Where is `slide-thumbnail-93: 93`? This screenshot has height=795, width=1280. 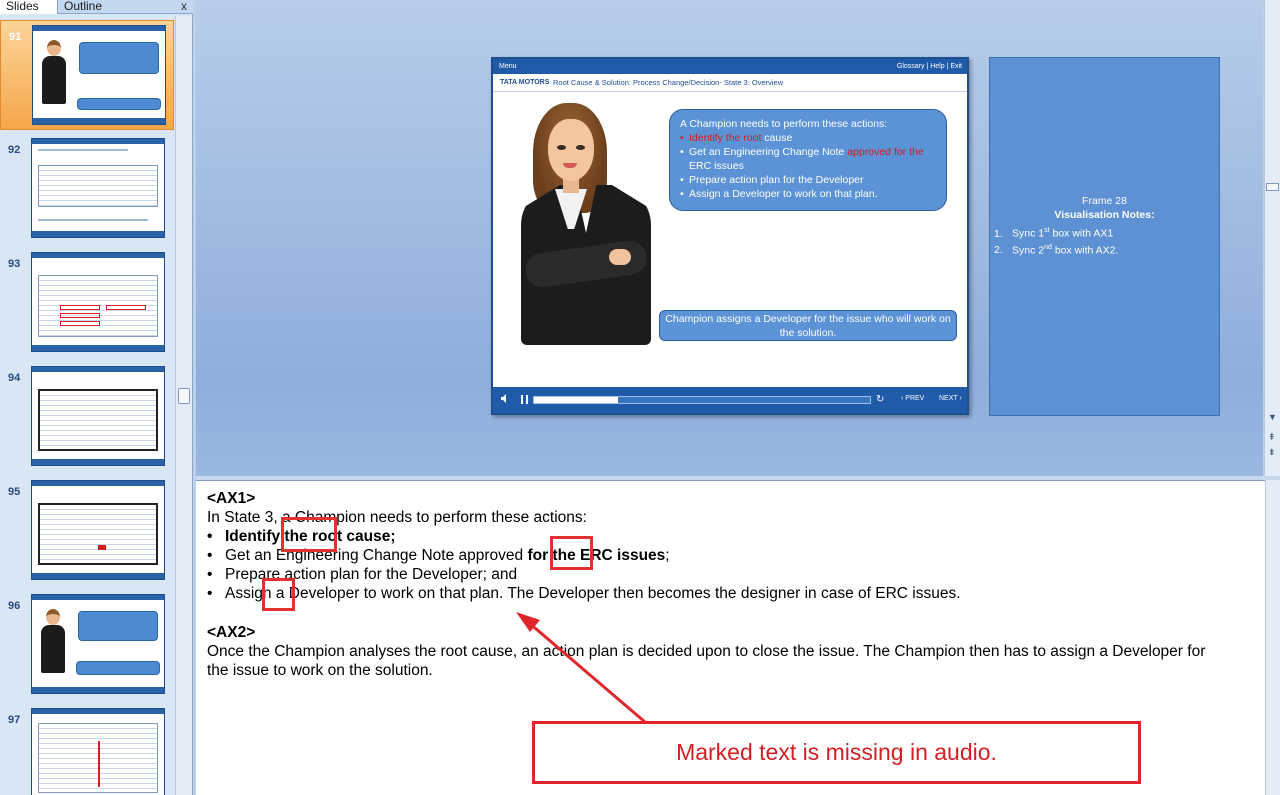
slide-thumbnail-93: 93 is located at coordinates (87, 303).